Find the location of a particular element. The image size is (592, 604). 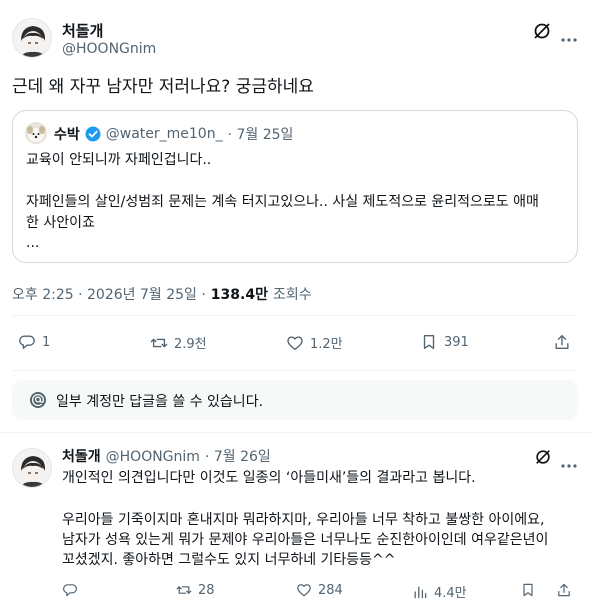

retweet-button: 2.9천 is located at coordinates (178, 342).